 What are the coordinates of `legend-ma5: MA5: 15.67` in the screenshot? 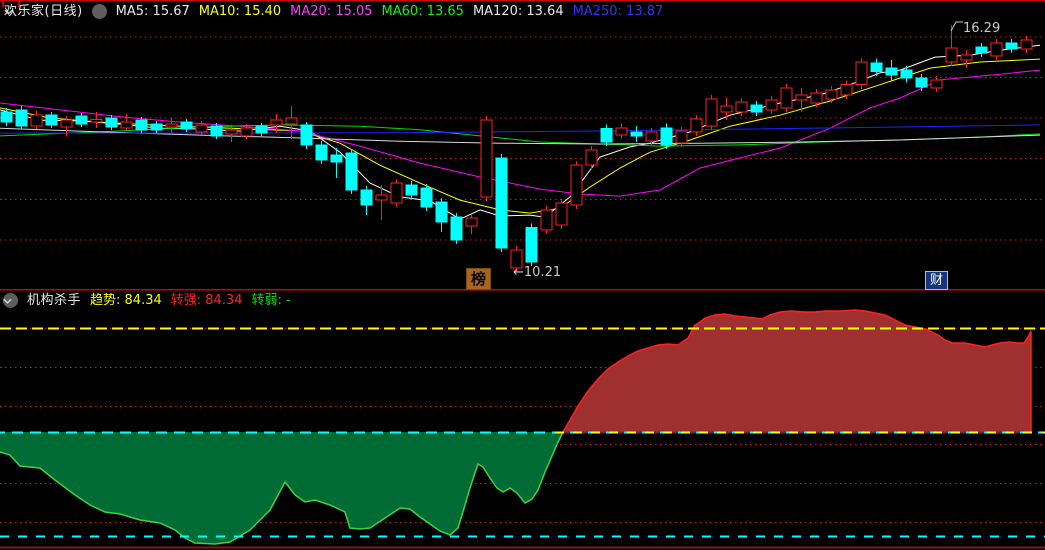 It's located at (152, 11).